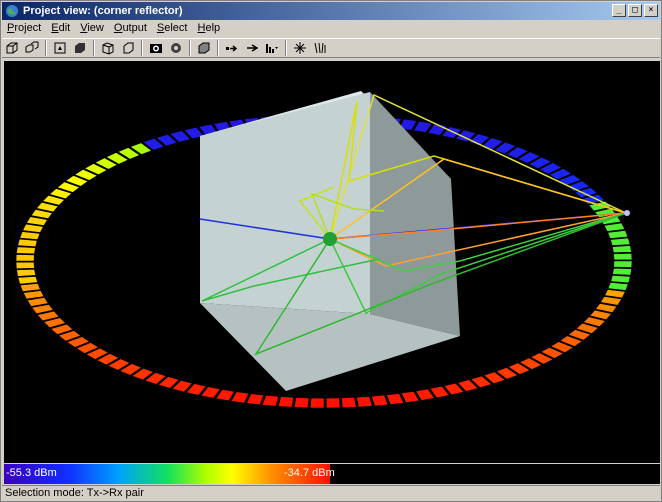  Describe the element at coordinates (130, 29) in the screenshot. I see `menu-output: Output` at that location.